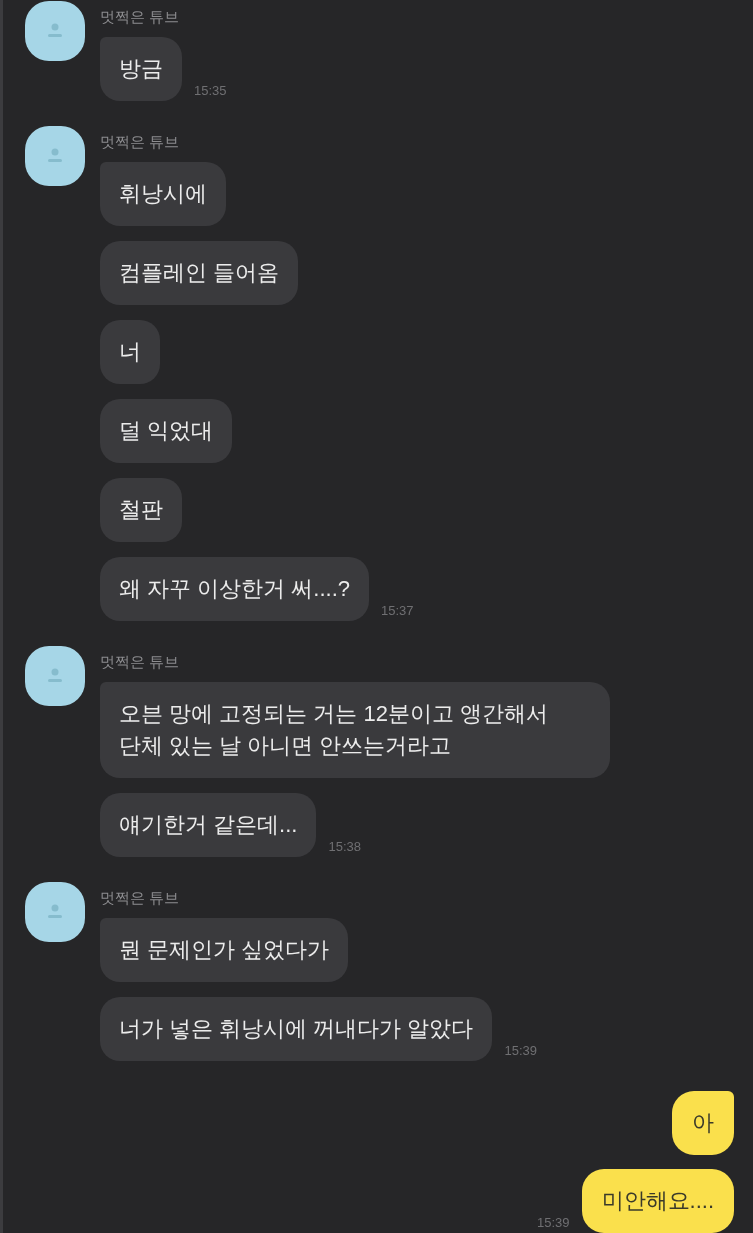 The image size is (753, 1233). I want to click on message-bubble: 뭔 문제인가 싶었다가, so click(224, 950).